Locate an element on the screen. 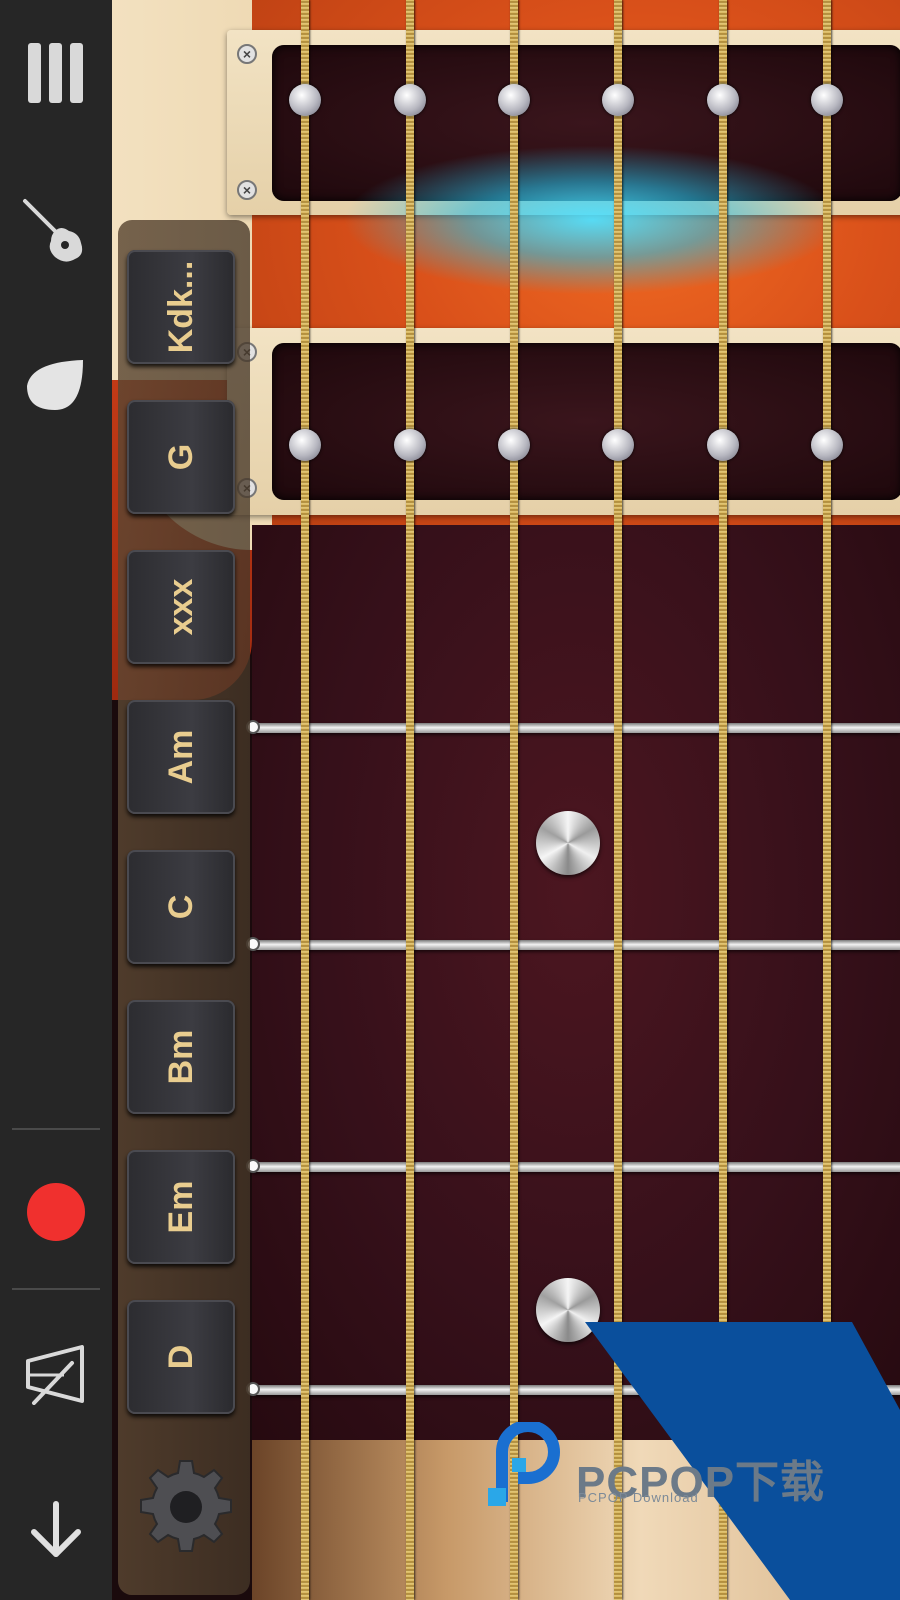 Image resolution: width=900 pixels, height=1600 pixels. chord-button: Bm is located at coordinates (181, 1057).